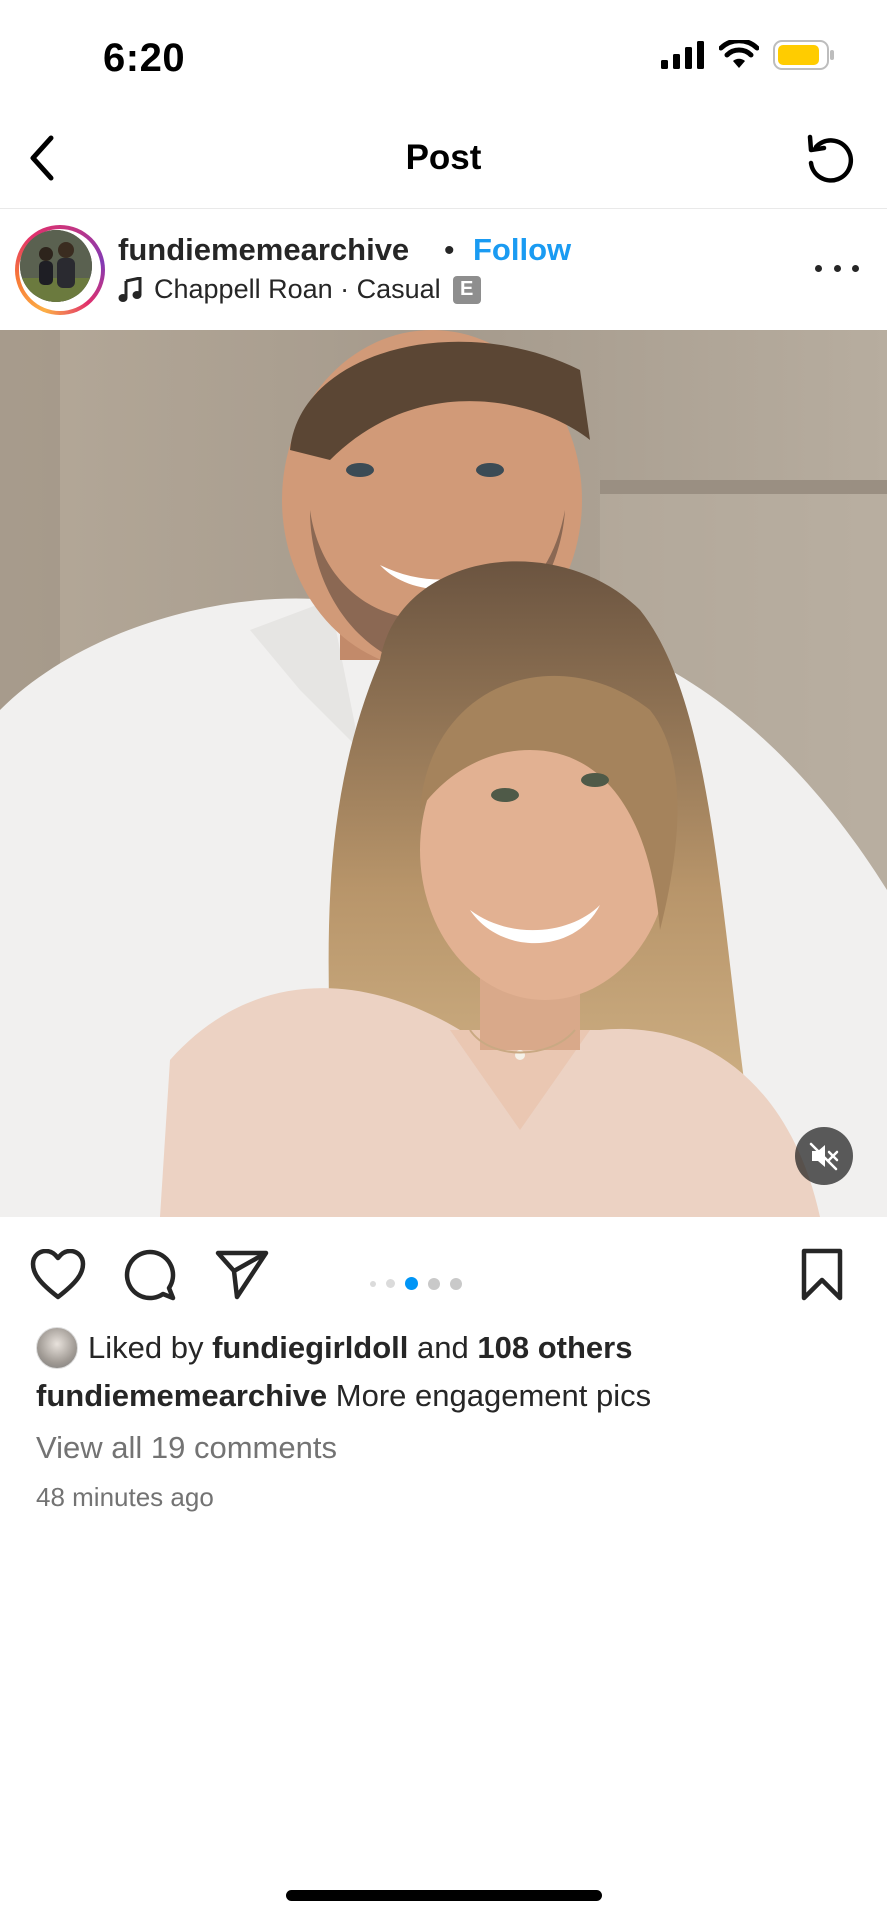  I want to click on status-bar: 6:20, so click(443, 55).